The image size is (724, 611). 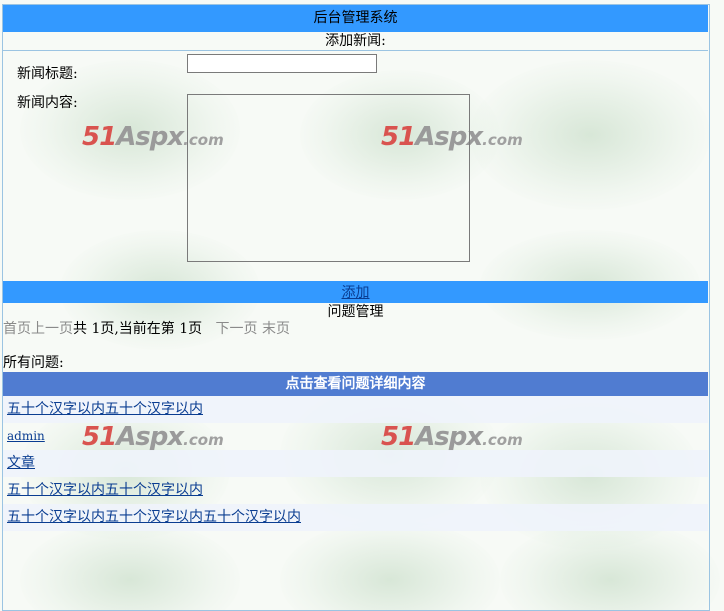 I want to click on page-title: 后台管理系统, so click(x=355, y=18).